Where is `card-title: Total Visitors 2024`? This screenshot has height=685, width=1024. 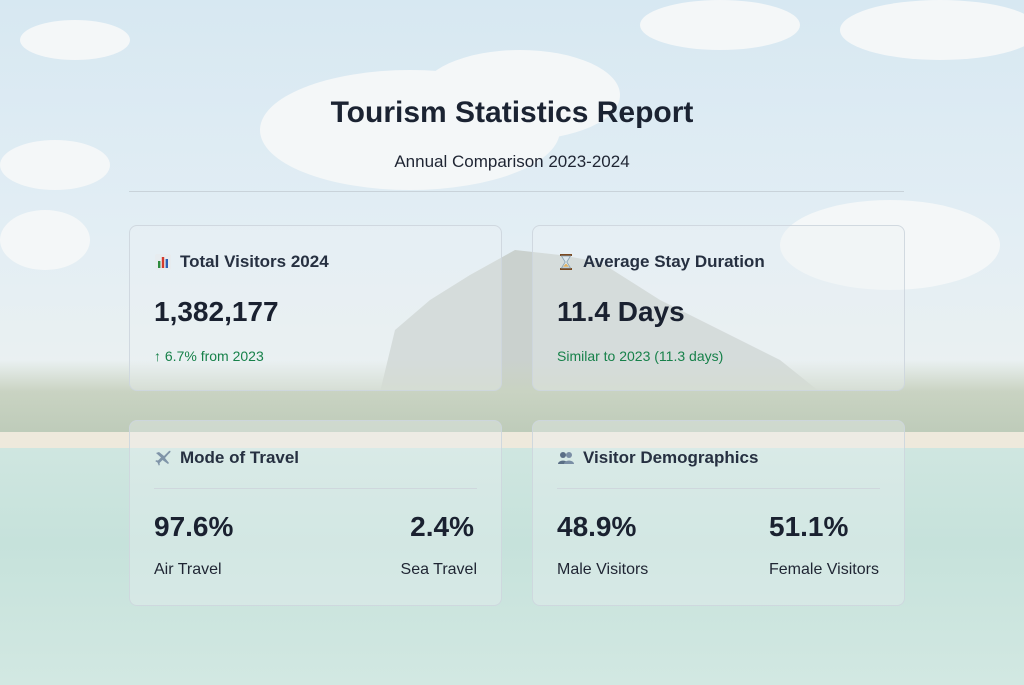
card-title: Total Visitors 2024 is located at coordinates (254, 261).